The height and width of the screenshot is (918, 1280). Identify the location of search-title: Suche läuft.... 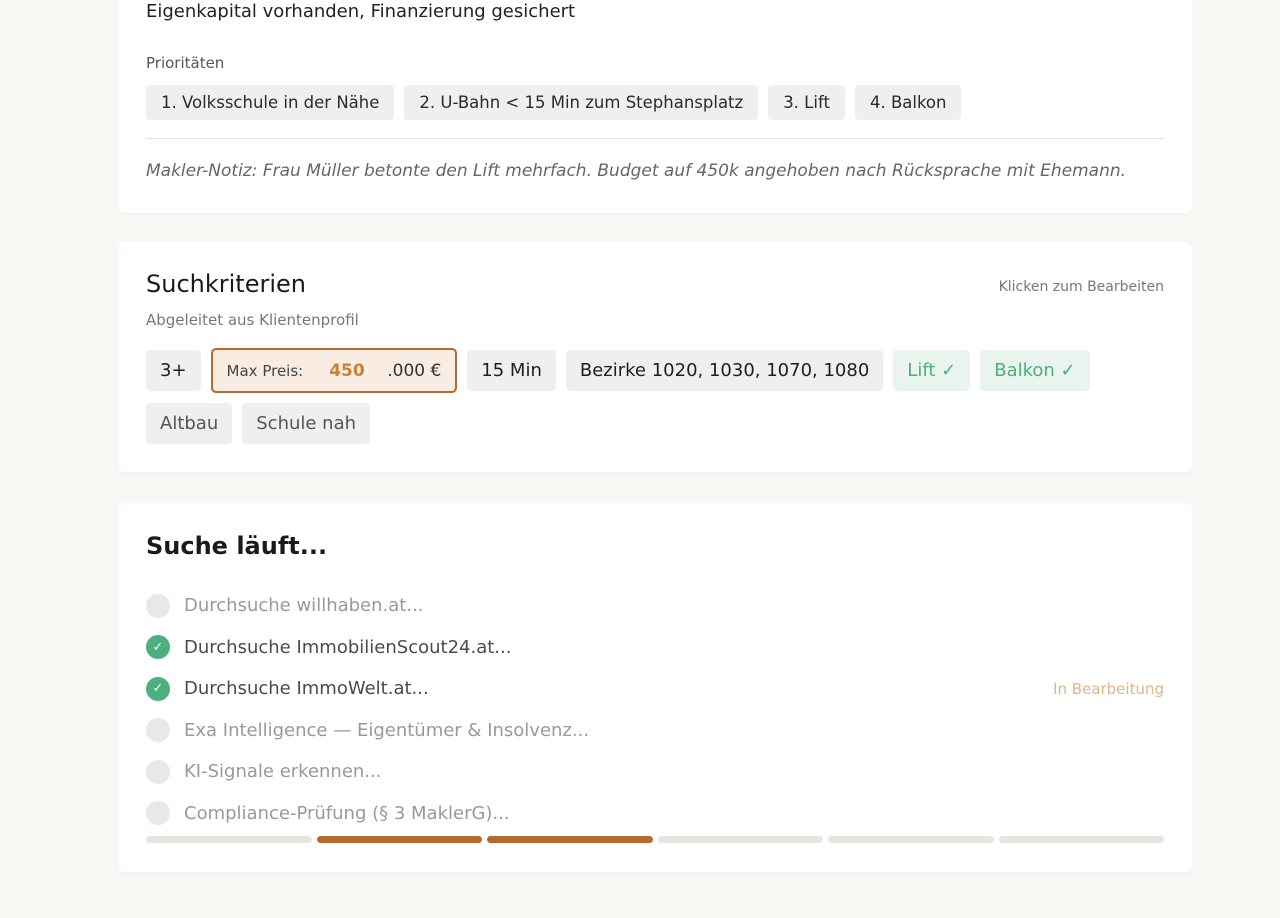
(237, 546).